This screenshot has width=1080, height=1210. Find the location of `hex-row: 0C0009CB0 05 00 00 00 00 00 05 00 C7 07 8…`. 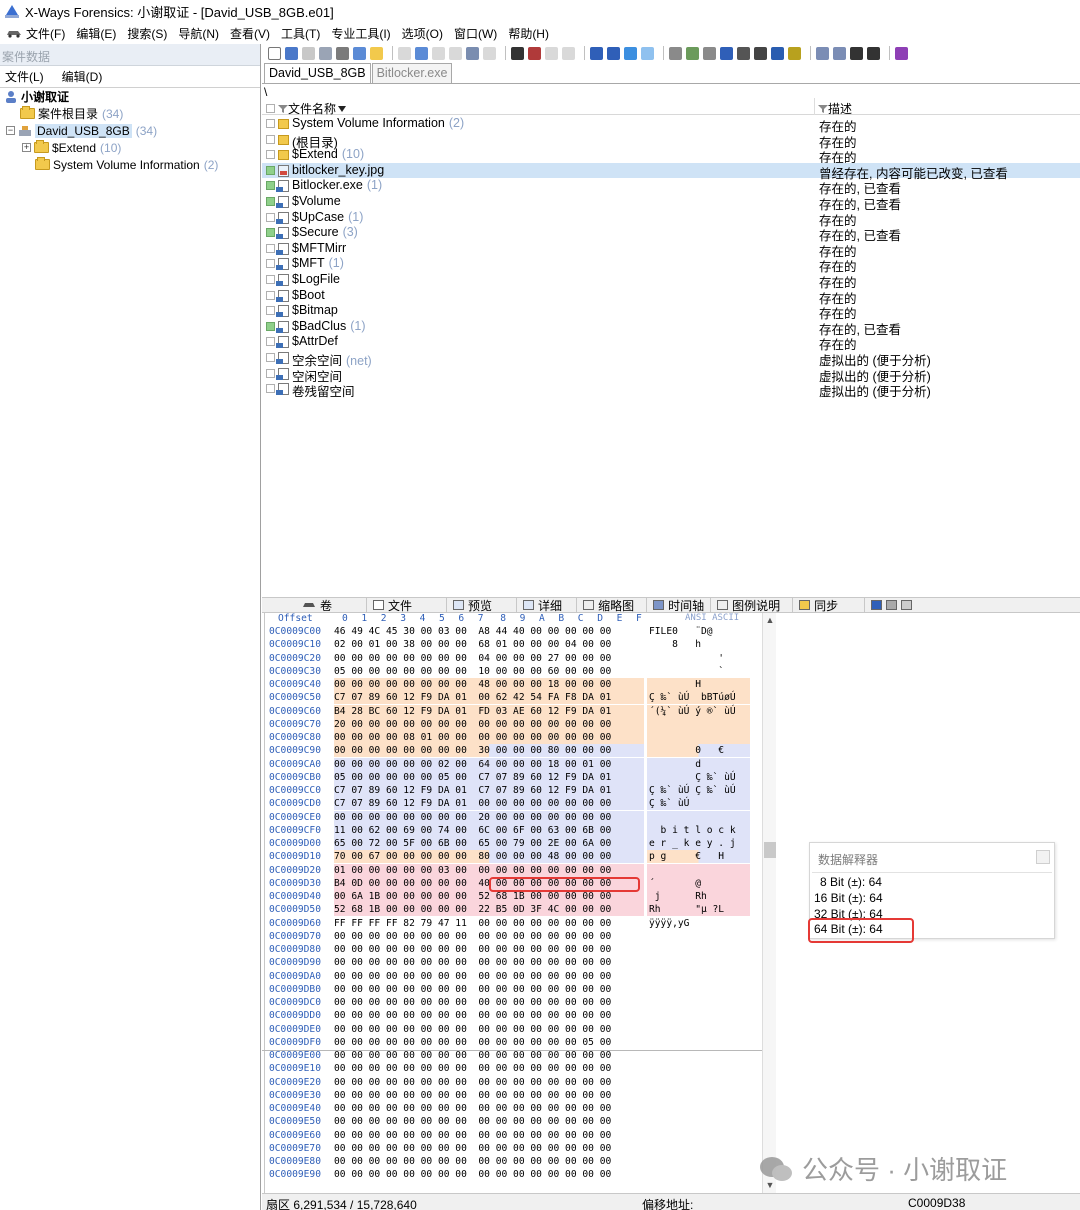

hex-row: 0C0009CB0 05 00 00 00 00 00 05 00 C7 07 8… is located at coordinates (512, 777).